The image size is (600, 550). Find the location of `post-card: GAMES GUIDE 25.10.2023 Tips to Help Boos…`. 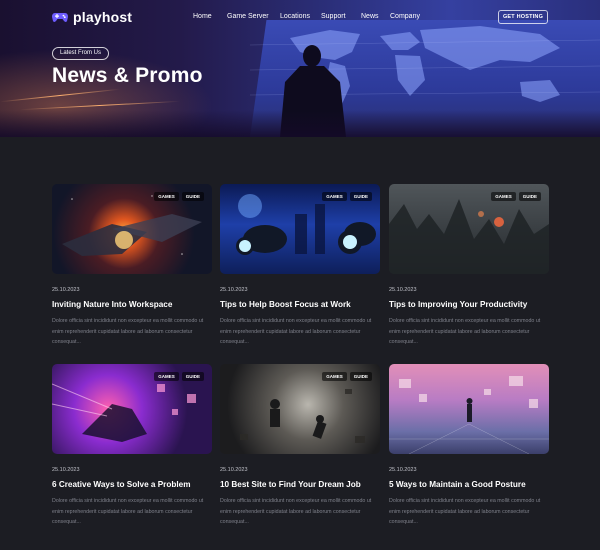

post-card: GAMES GUIDE 25.10.2023 Tips to Help Boos… is located at coordinates (300, 264).